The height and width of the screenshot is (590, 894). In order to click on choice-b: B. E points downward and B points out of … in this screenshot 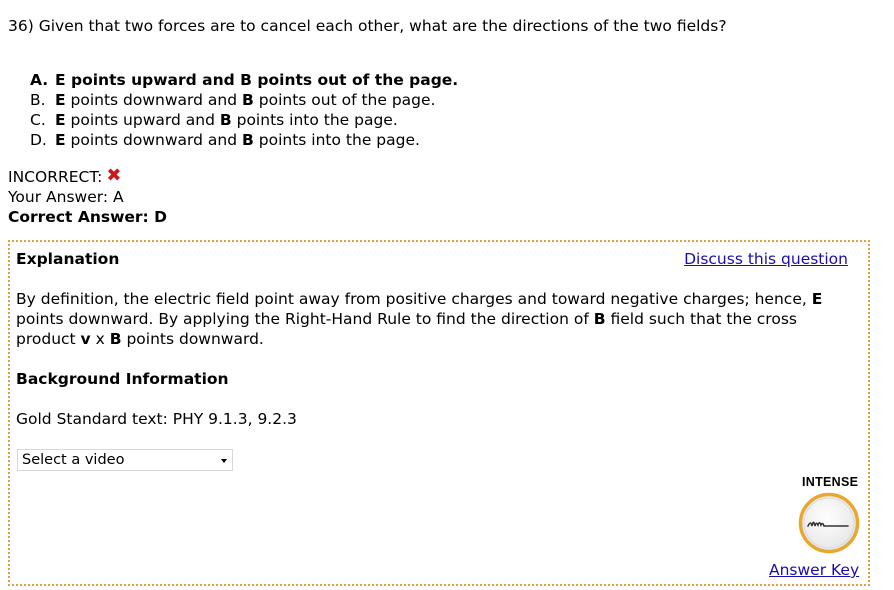, I will do `click(244, 100)`.